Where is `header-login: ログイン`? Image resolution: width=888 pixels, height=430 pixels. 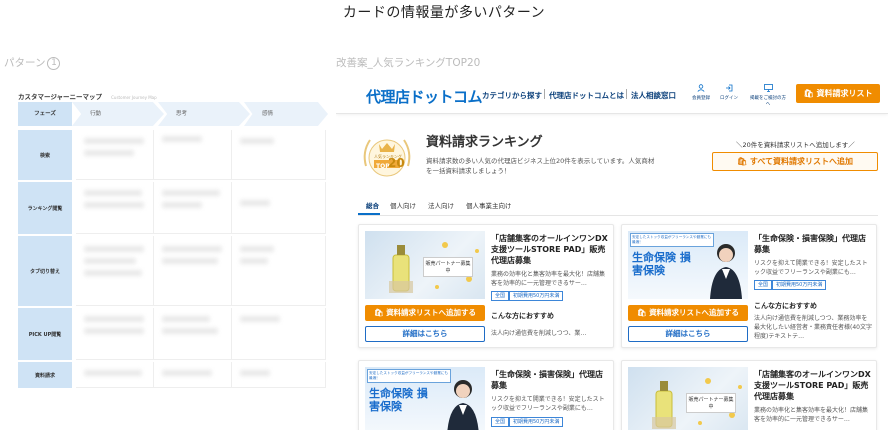 header-login: ログイン is located at coordinates (729, 92).